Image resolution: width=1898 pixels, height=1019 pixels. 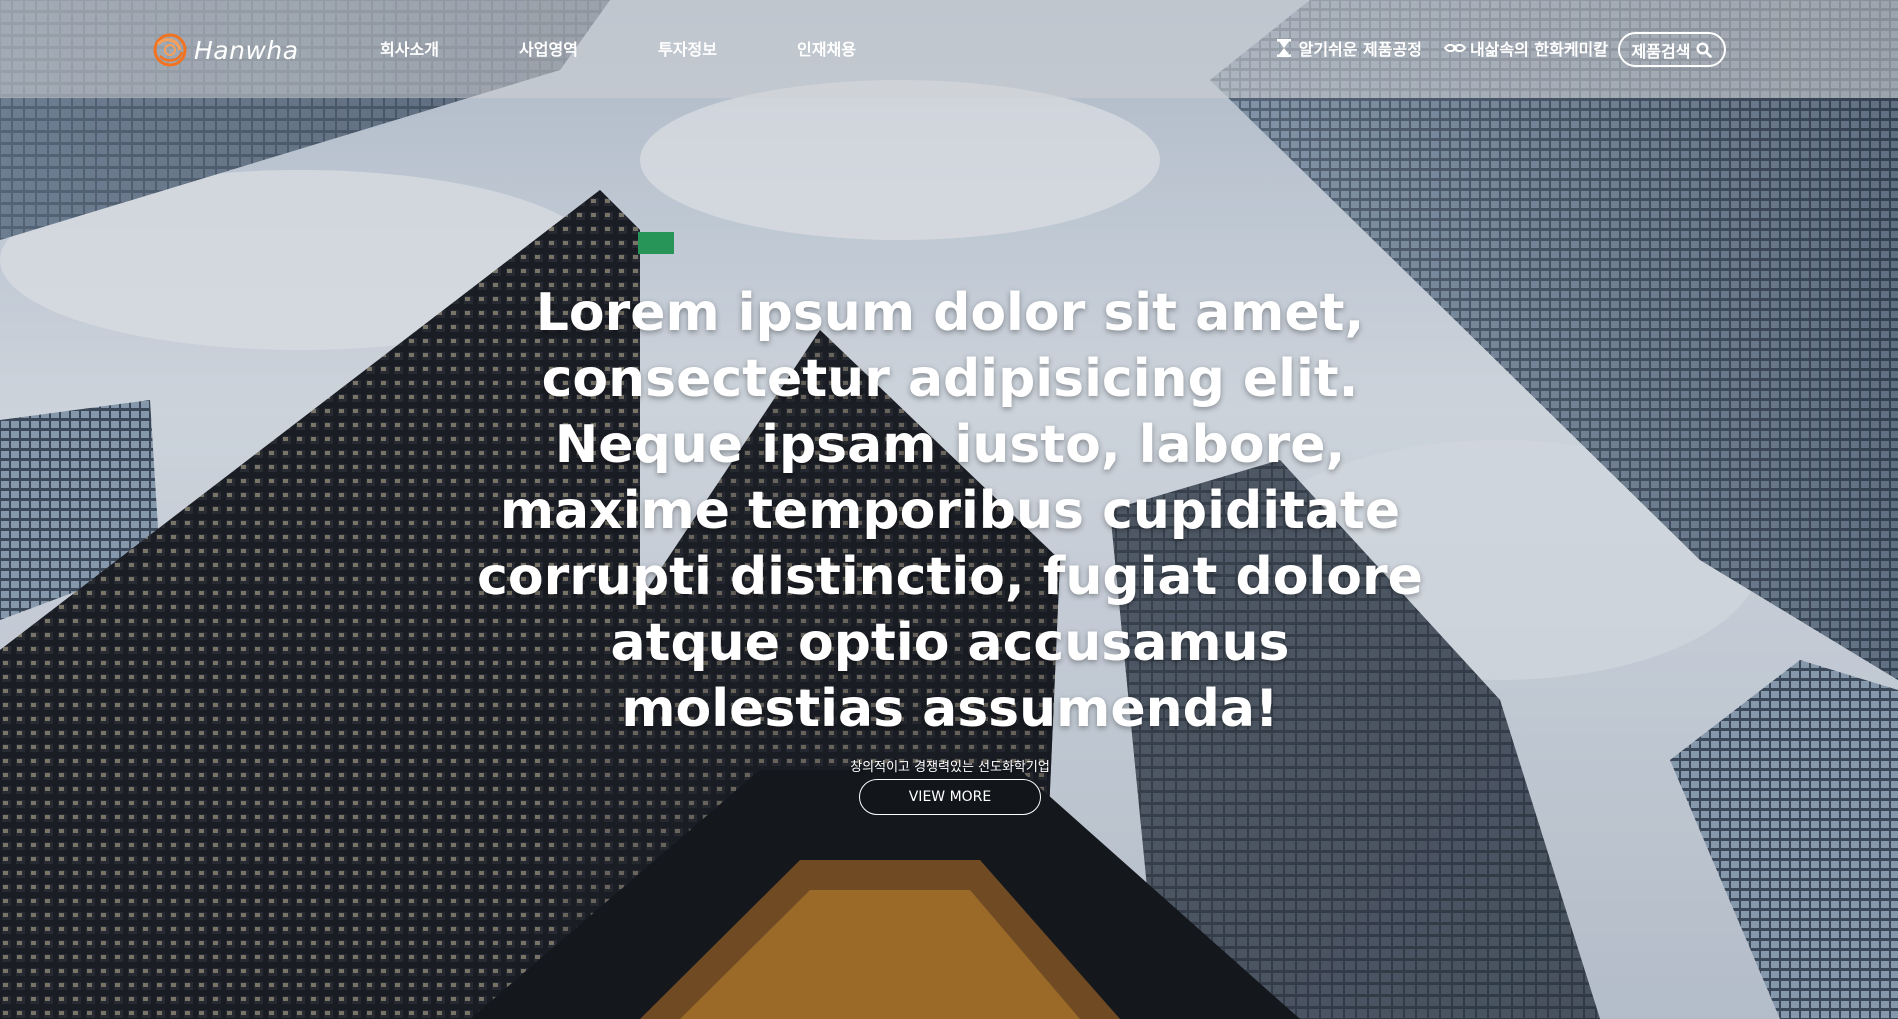 I want to click on main-navigation: 회사소개 사업영역 투자정보 인재채용, so click(x=618, y=48).